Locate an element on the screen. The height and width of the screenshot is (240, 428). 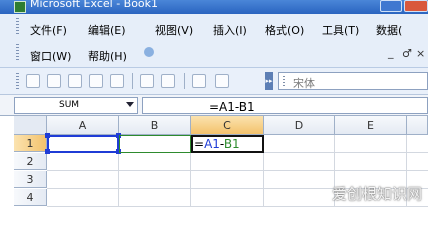
menubar-row2-gripper is located at coordinates (17, 52).